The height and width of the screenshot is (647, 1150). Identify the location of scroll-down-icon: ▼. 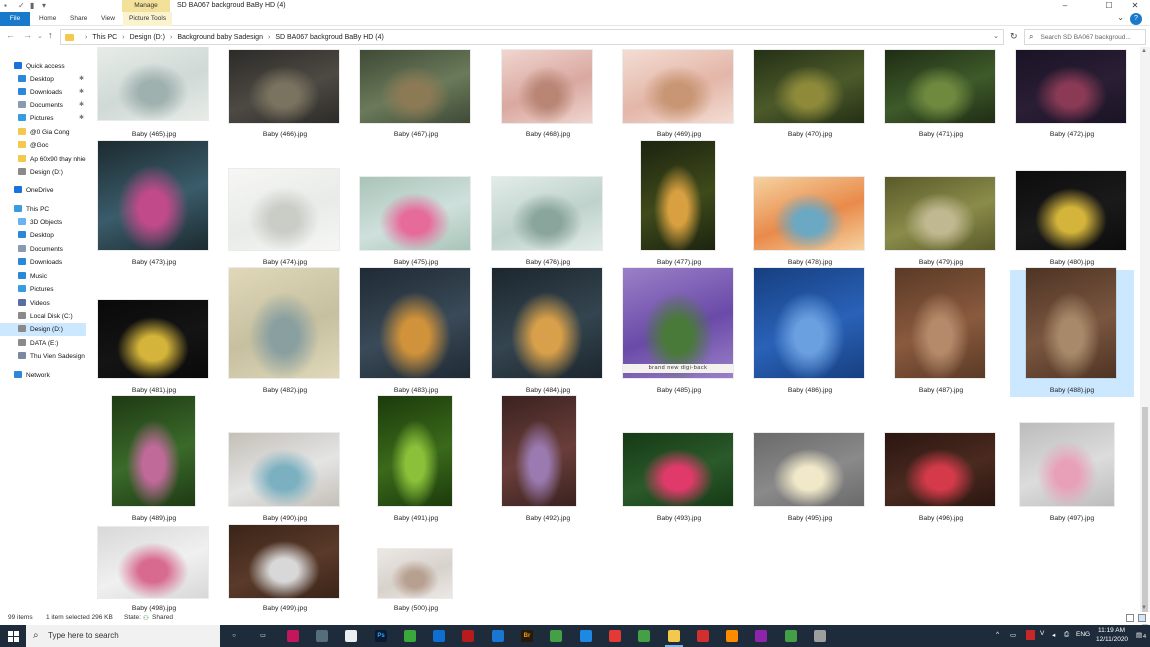
(1144, 608).